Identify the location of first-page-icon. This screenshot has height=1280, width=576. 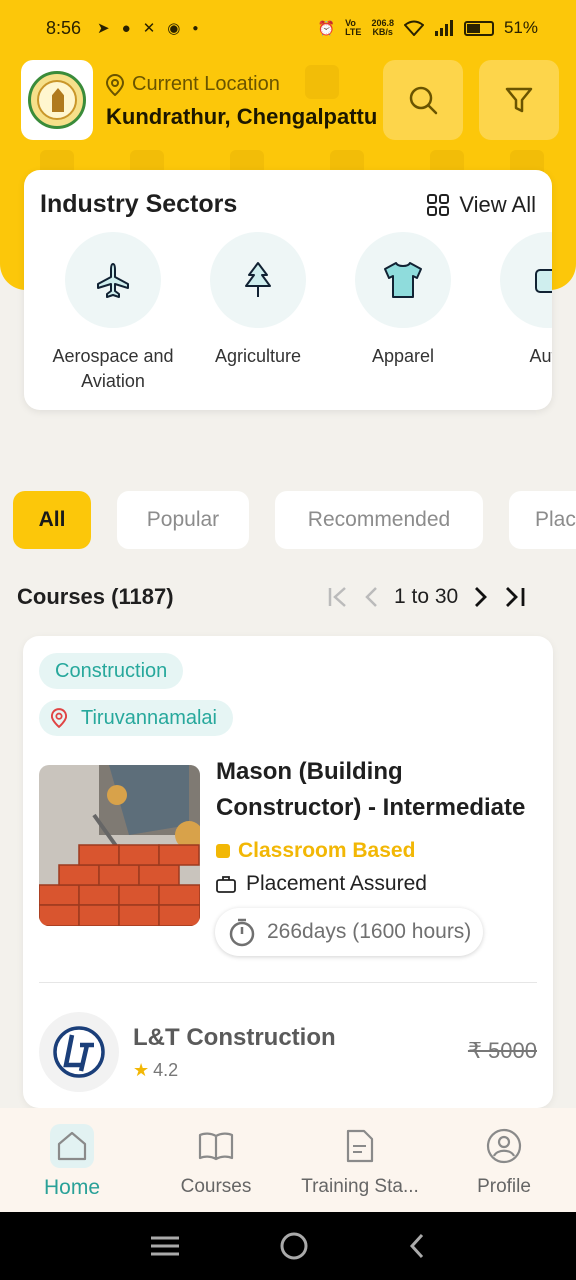
(338, 597).